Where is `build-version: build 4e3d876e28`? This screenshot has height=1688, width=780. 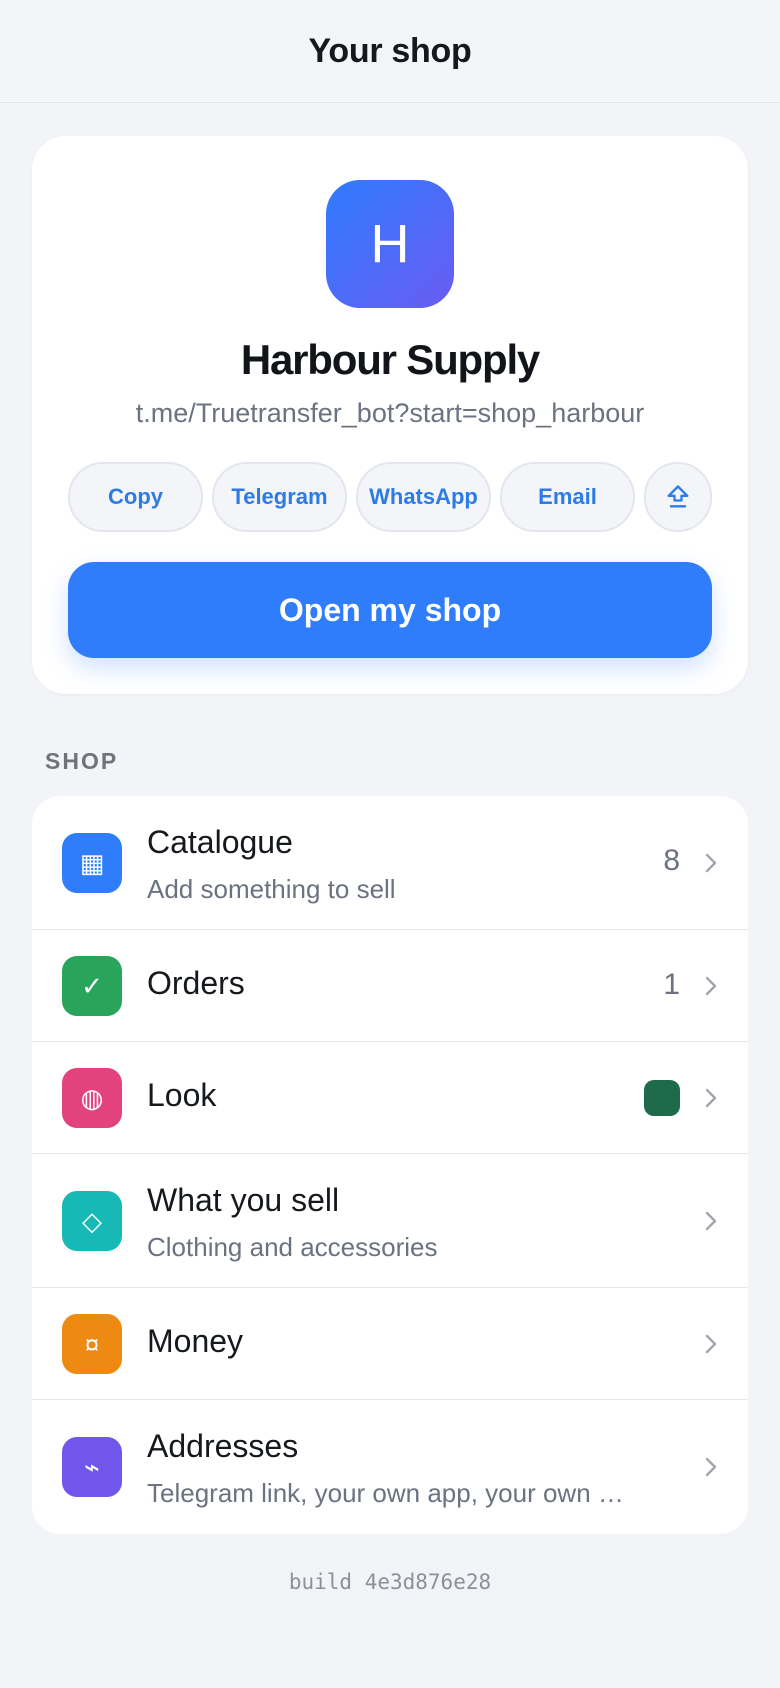 build-version: build 4e3d876e28 is located at coordinates (390, 1582).